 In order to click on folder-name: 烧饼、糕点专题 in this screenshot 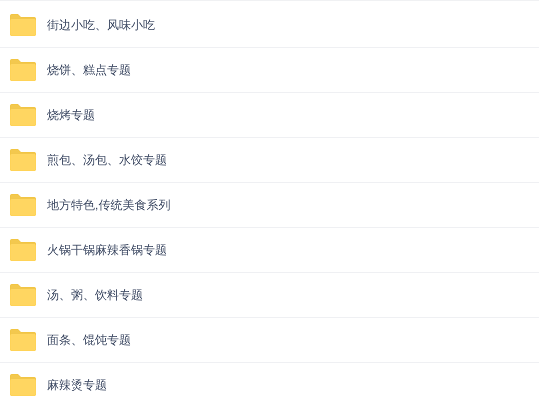, I will do `click(89, 70)`.